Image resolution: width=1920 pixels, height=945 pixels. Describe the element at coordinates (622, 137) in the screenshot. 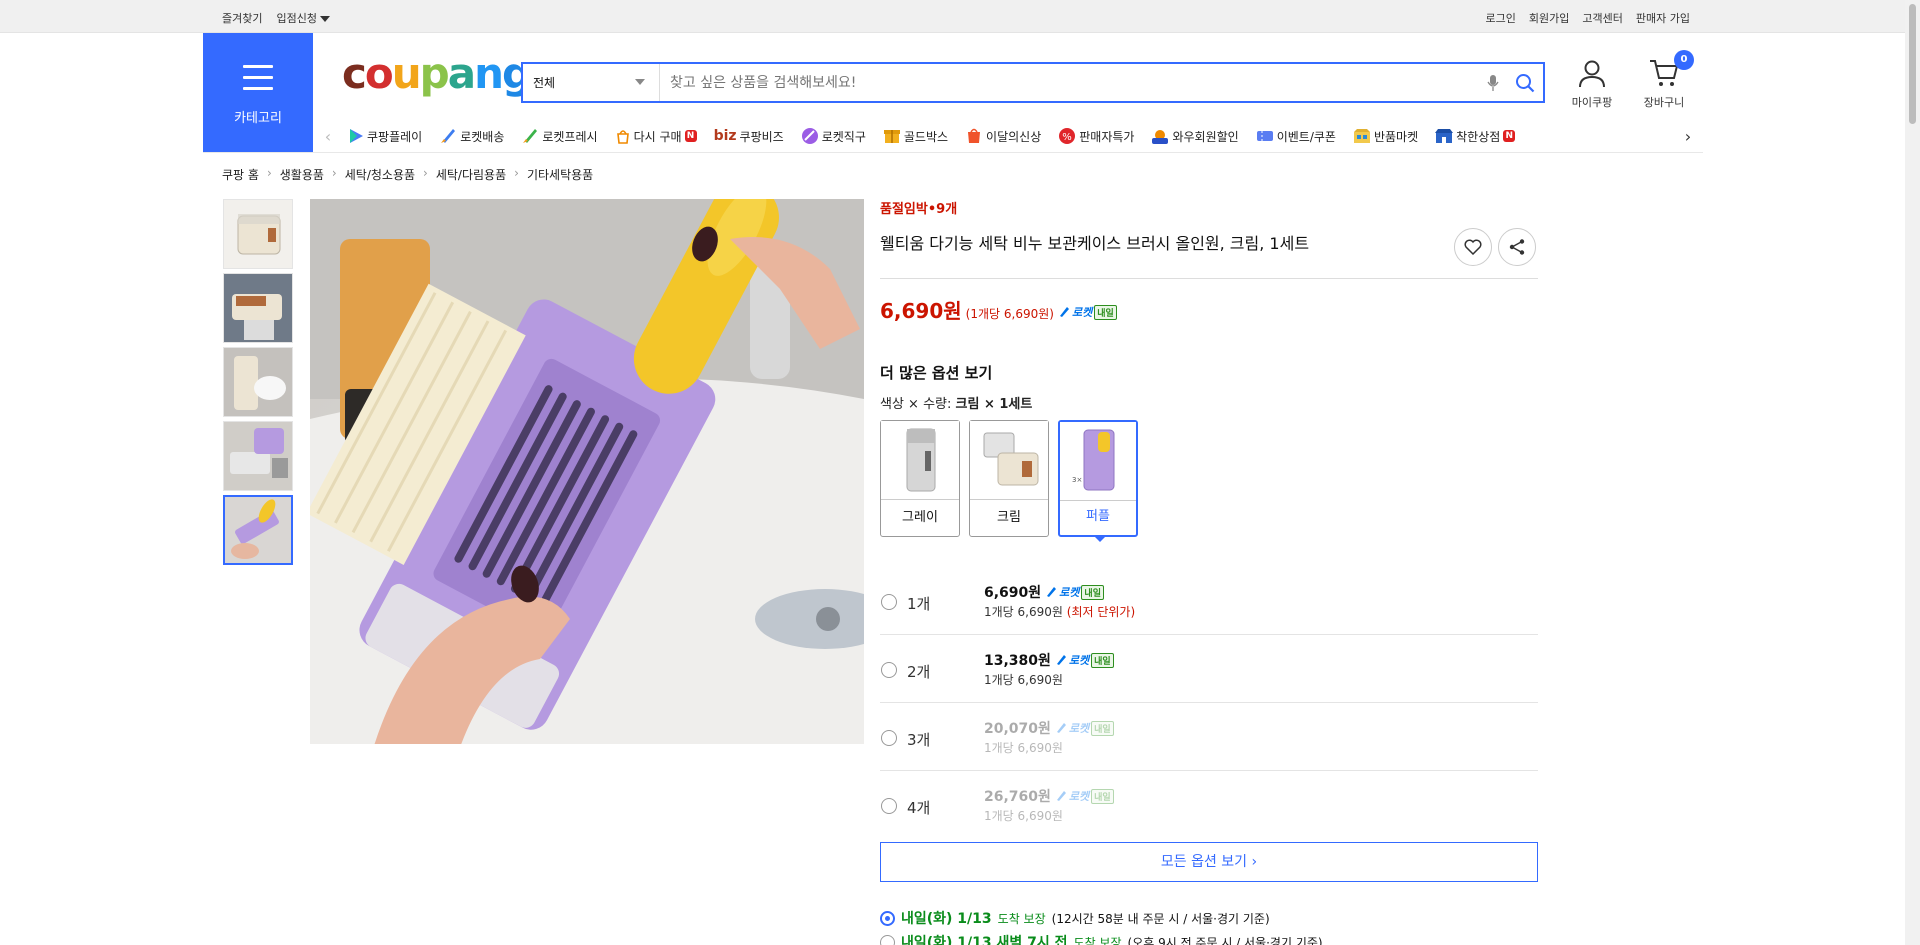

I see `repurchase-icon` at that location.